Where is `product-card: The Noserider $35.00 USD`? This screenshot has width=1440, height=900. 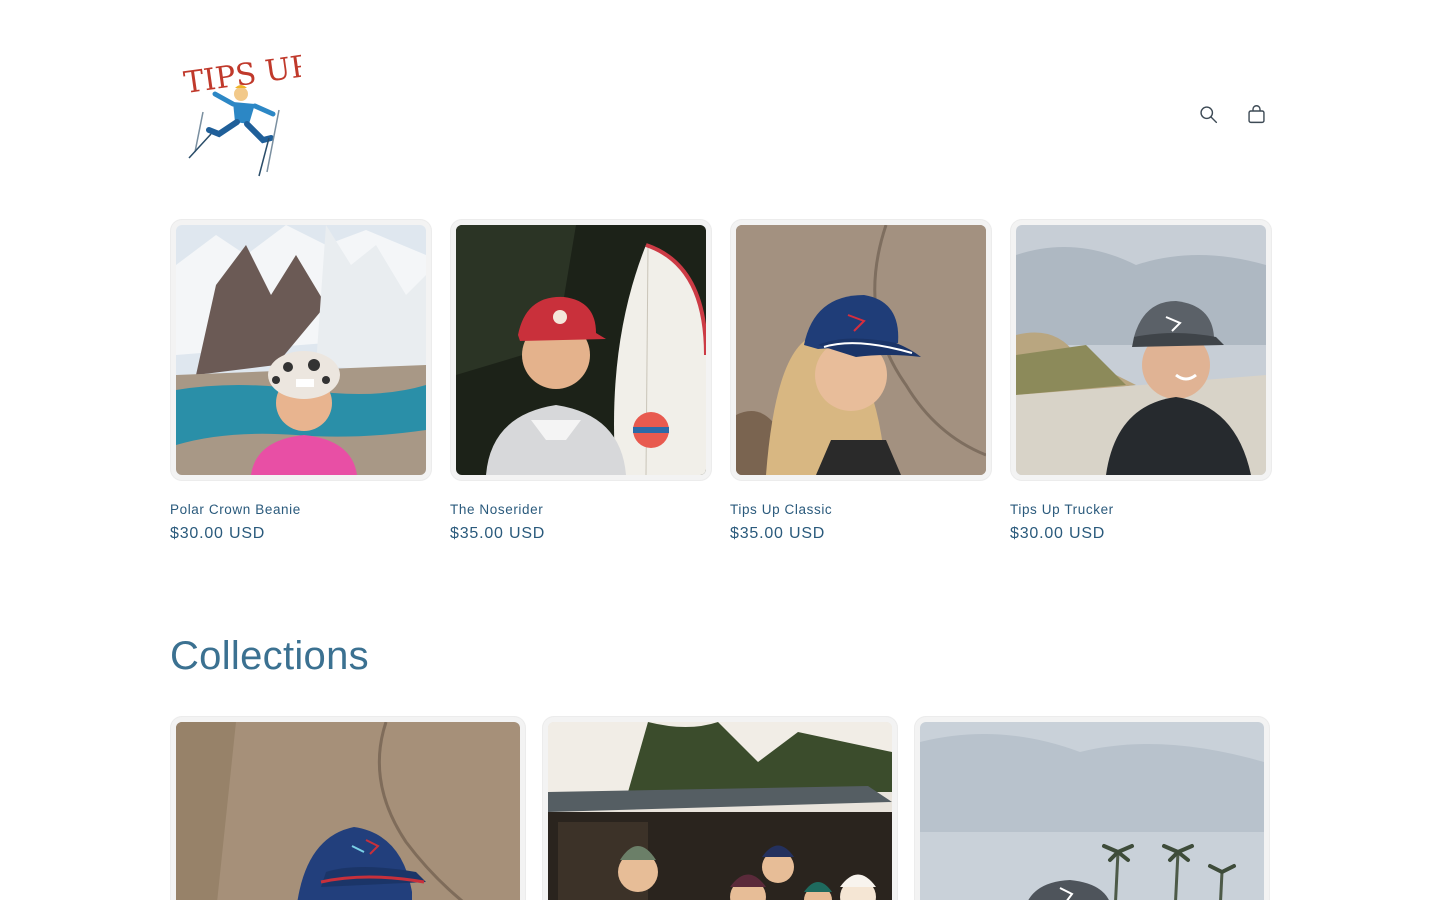
product-card: The Noserider $35.00 USD is located at coordinates (581, 381).